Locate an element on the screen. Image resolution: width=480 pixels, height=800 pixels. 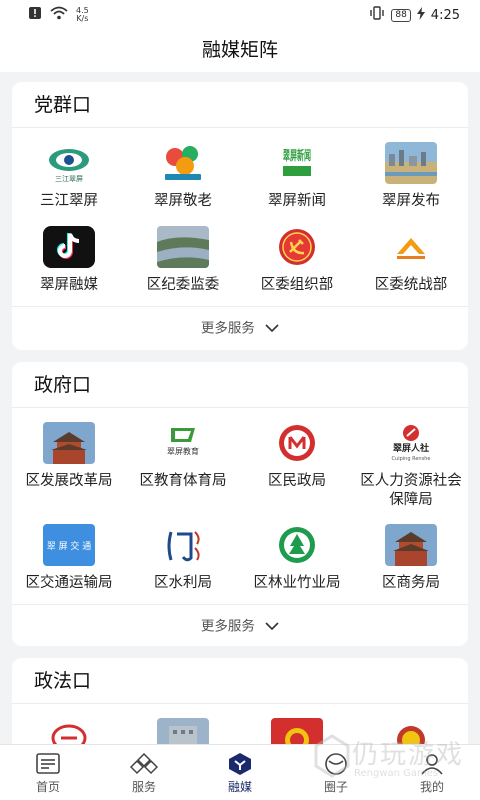
alert-icon is located at coordinates (35, 15).